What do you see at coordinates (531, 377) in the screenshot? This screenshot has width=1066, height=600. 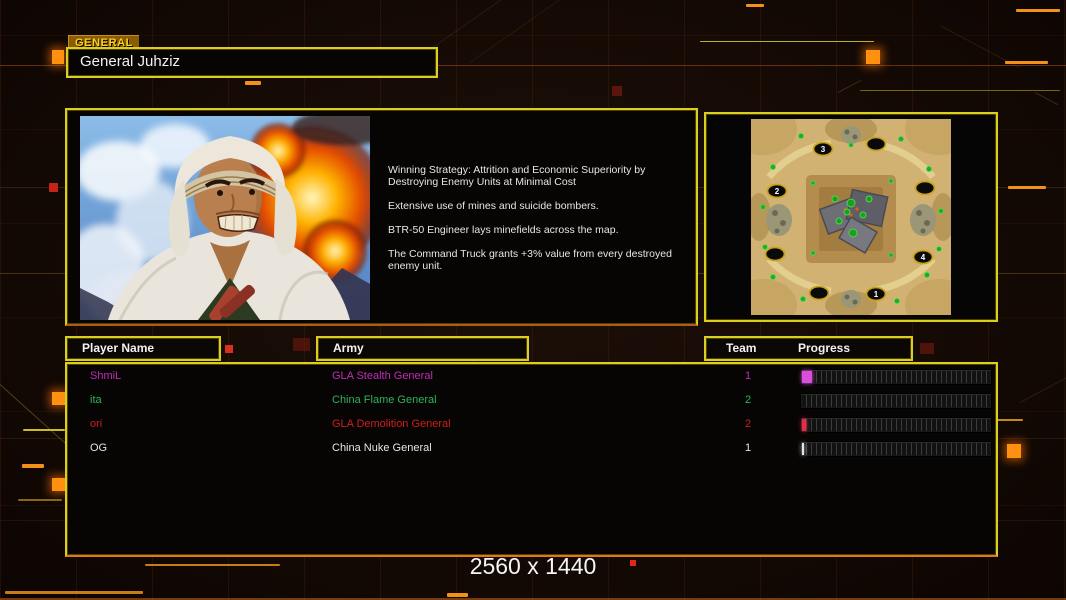 I see `table-row: ShmiL GLA Stealth General 1` at bounding box center [531, 377].